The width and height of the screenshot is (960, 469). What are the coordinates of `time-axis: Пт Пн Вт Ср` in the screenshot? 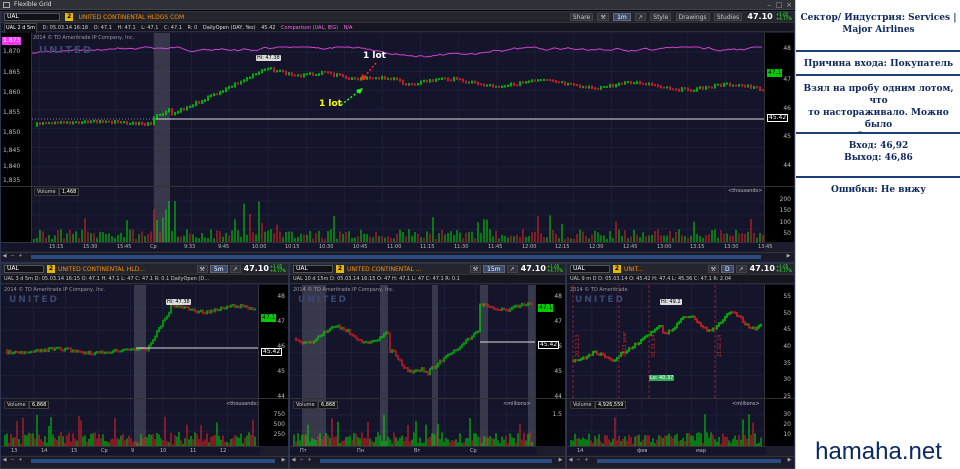 It's located at (413, 450).